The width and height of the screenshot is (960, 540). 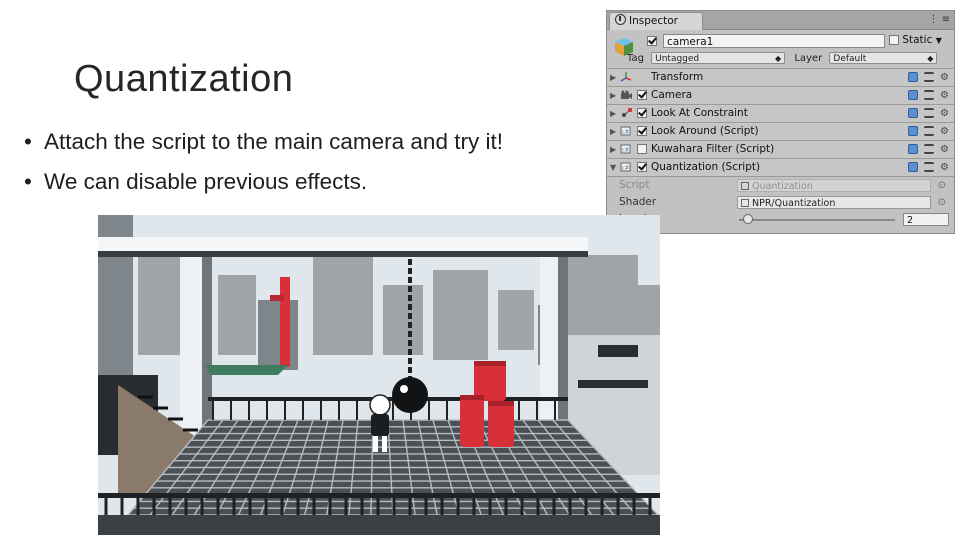 I want to click on tag-layer-row: Tag Untagged ◆ Layer Default ◆, so click(x=782, y=58).